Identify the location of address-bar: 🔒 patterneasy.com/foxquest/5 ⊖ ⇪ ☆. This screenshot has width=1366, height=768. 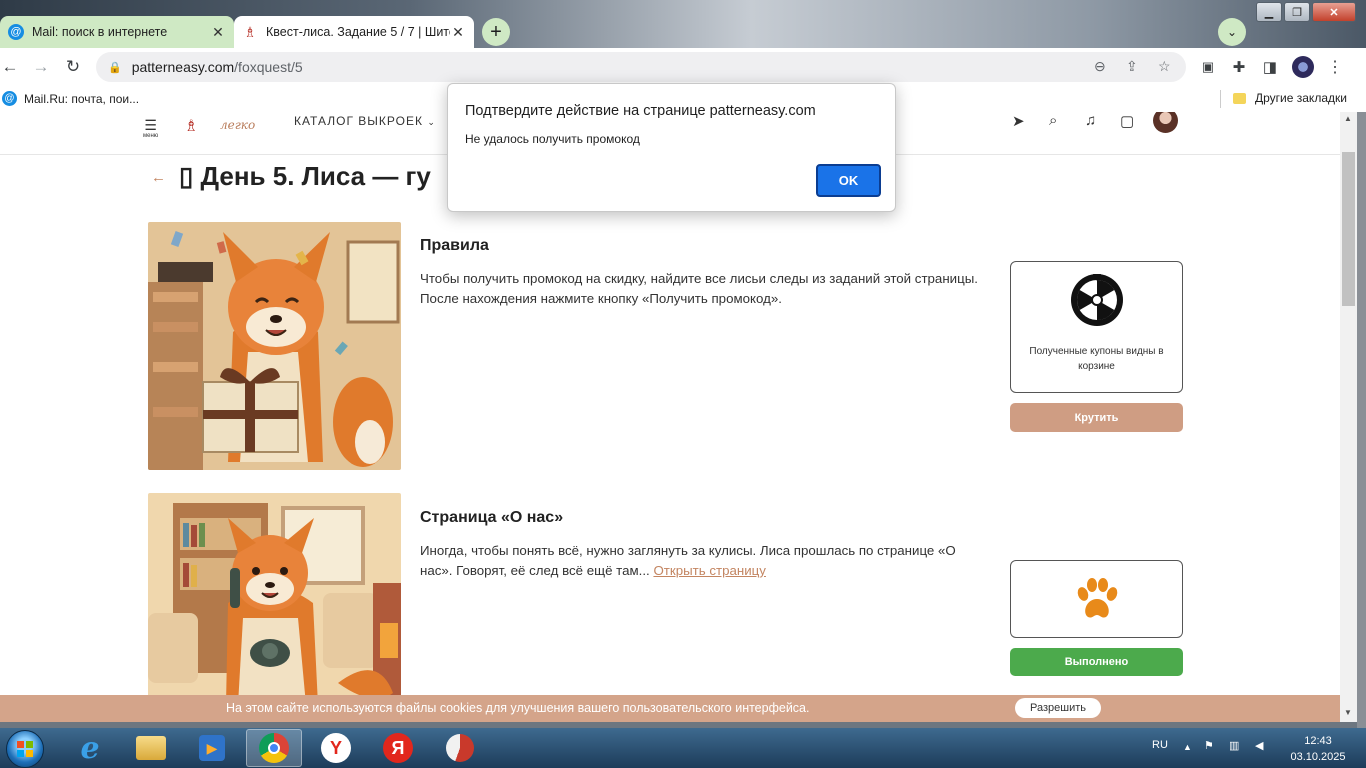
(641, 67).